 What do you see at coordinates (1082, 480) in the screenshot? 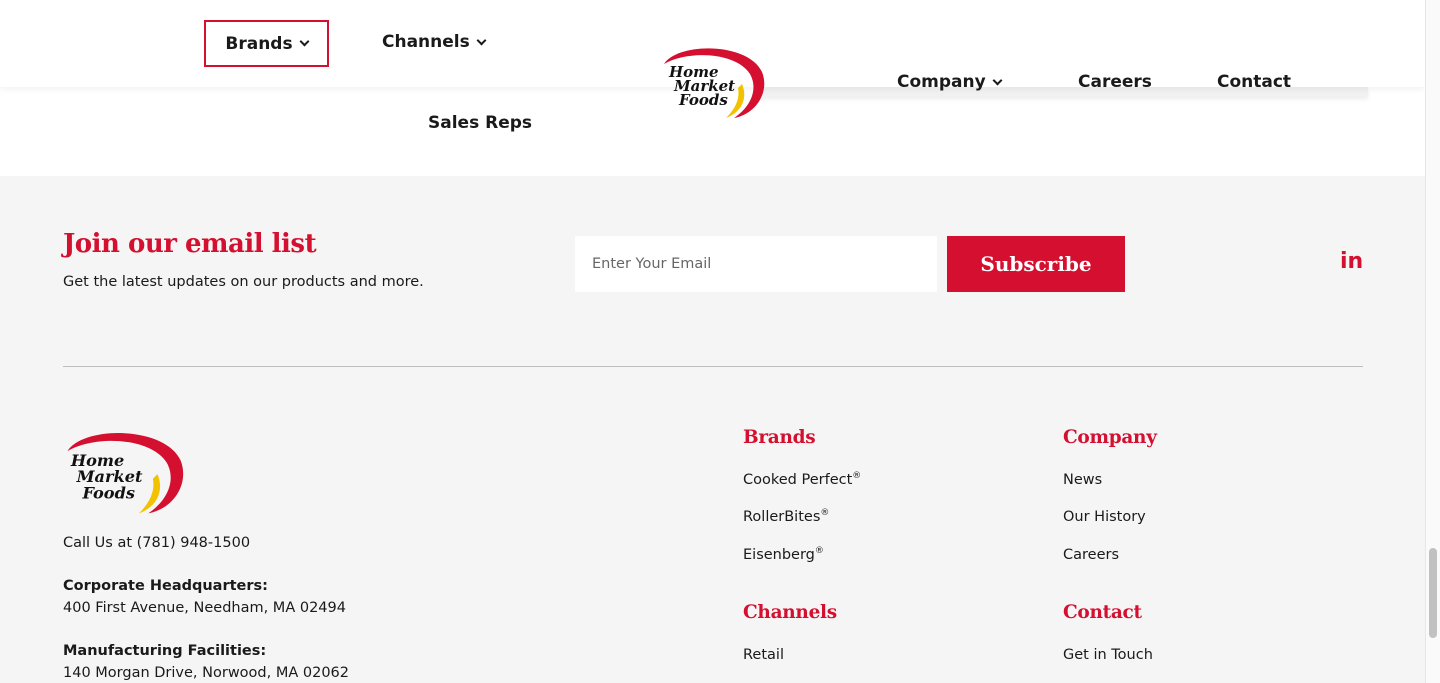
I see `footer-link-news: News` at bounding box center [1082, 480].